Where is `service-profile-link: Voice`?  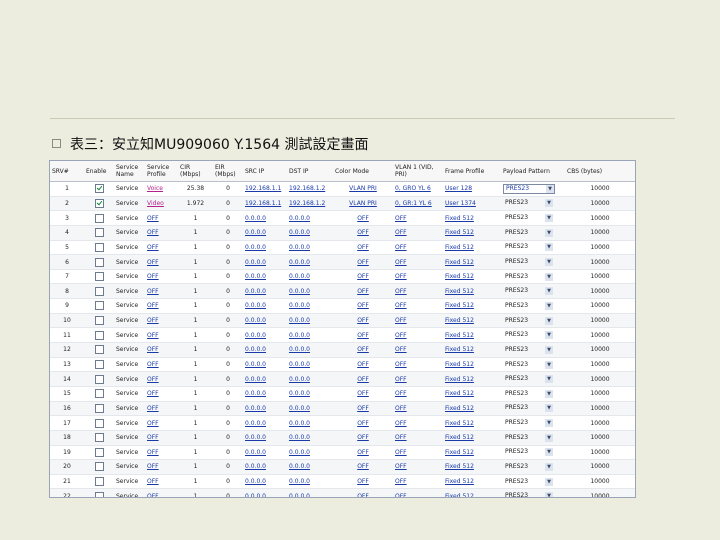 service-profile-link: Voice is located at coordinates (155, 188).